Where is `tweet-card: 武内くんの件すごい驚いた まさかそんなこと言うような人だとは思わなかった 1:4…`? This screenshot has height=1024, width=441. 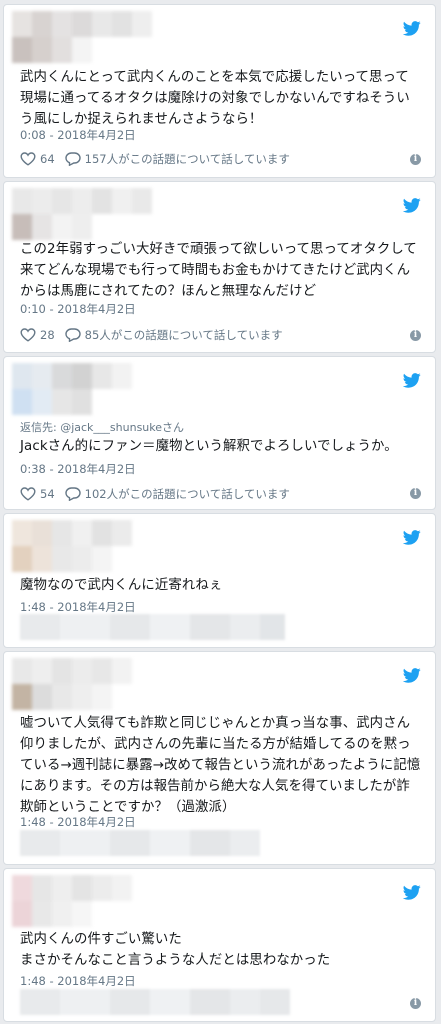
tweet-card: 武内くんの件すごい驚いた まさかそんなこと言うような人だとは思わなかった 1:4… is located at coordinates (219, 945).